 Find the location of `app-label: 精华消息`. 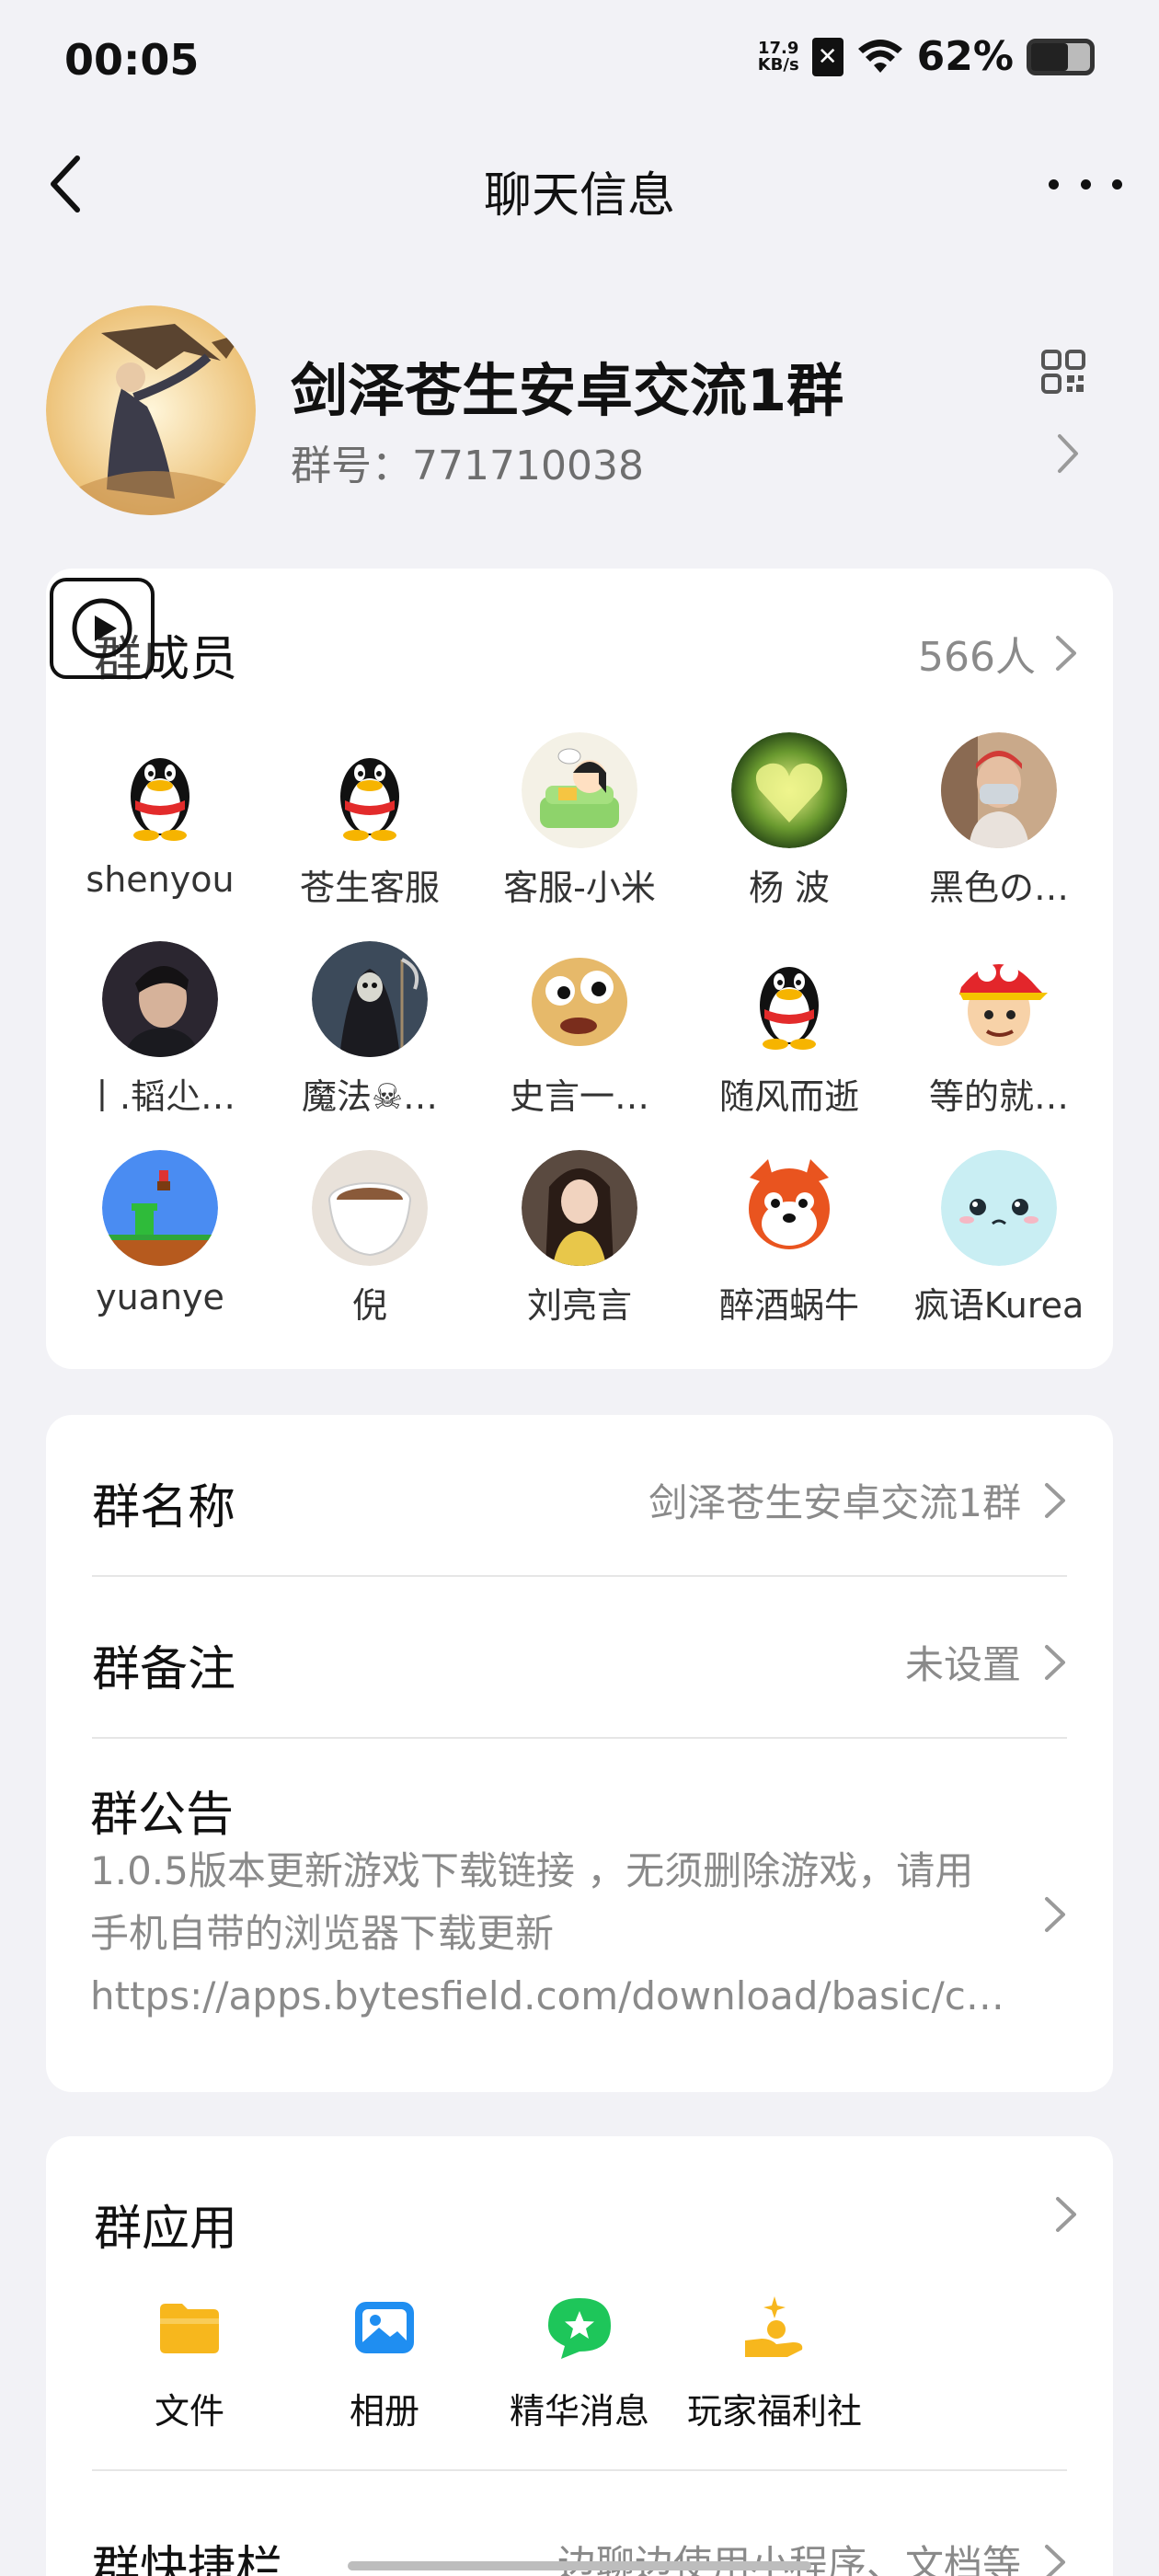

app-label: 精华消息 is located at coordinates (579, 2411).